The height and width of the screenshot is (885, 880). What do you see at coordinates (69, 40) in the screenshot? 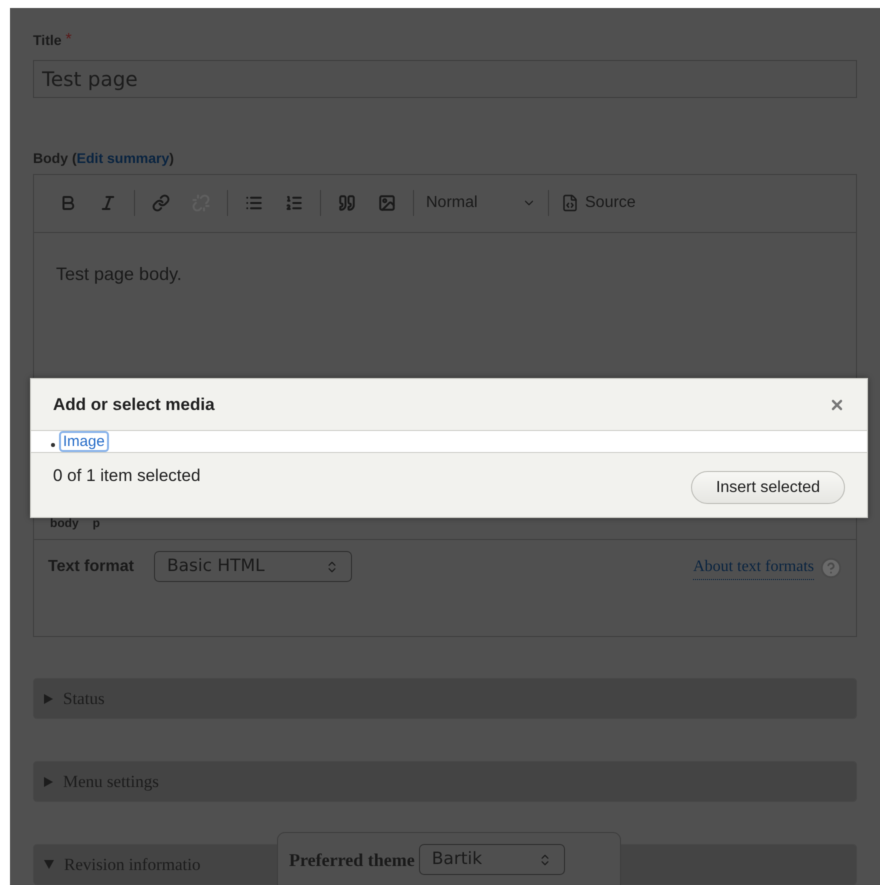
I see `required-mark: *` at bounding box center [69, 40].